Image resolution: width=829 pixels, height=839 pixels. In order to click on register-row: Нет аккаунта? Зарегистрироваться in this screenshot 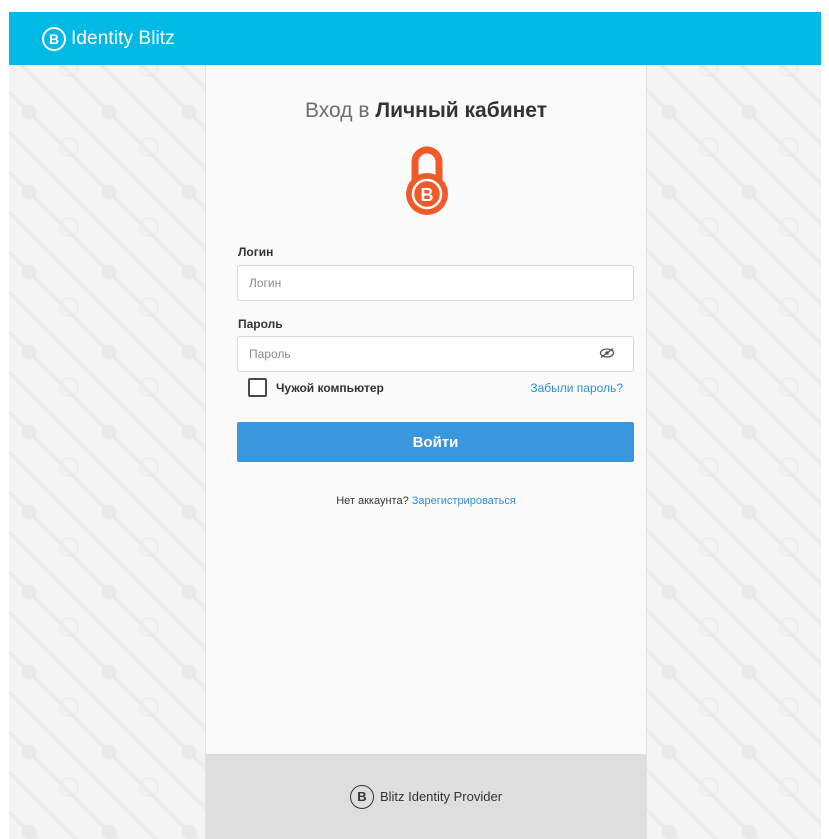, I will do `click(426, 501)`.